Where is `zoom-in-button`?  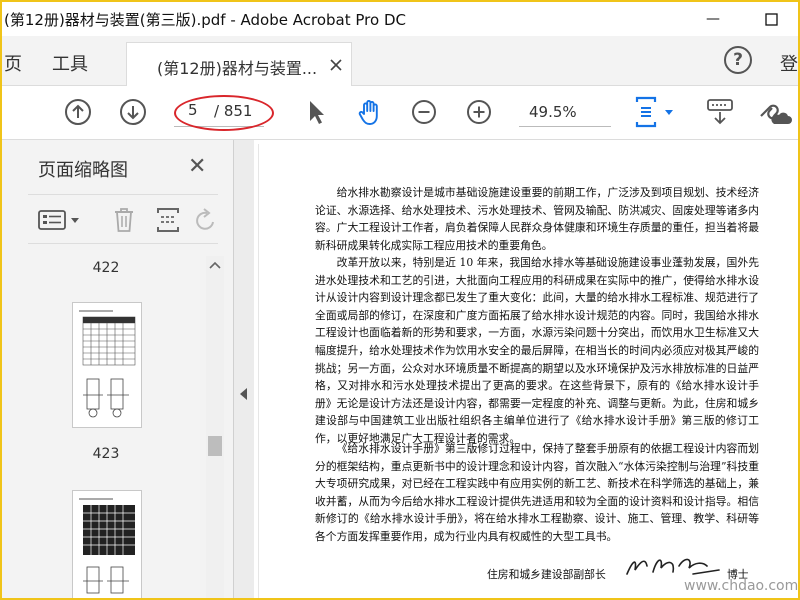
zoom-in-button is located at coordinates (479, 112).